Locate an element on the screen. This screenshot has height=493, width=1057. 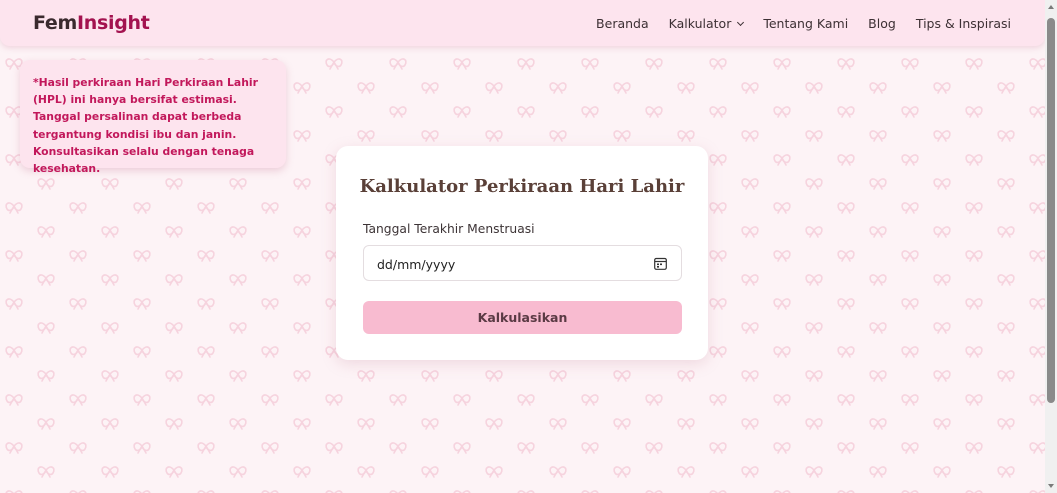
nav-link-tentang-kami: Tentang Kami is located at coordinates (805, 23).